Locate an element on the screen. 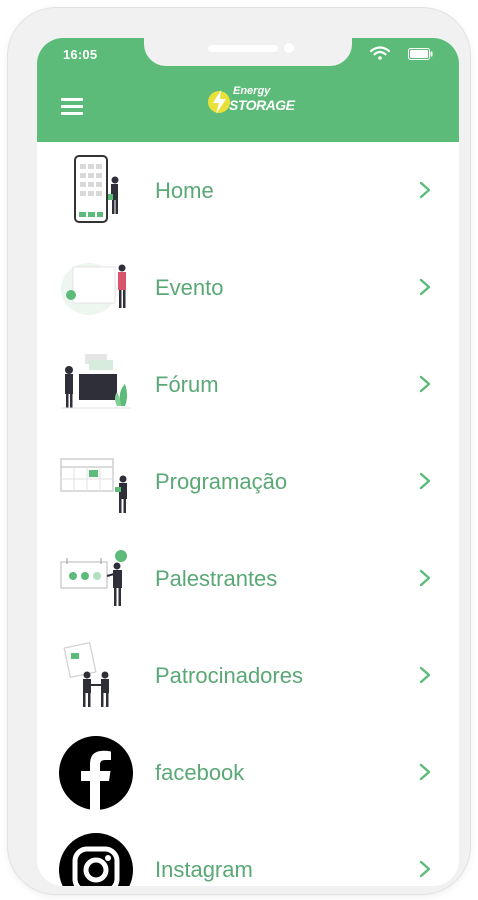 The height and width of the screenshot is (900, 478). calendar-illustration-icon is located at coordinates (93, 485).